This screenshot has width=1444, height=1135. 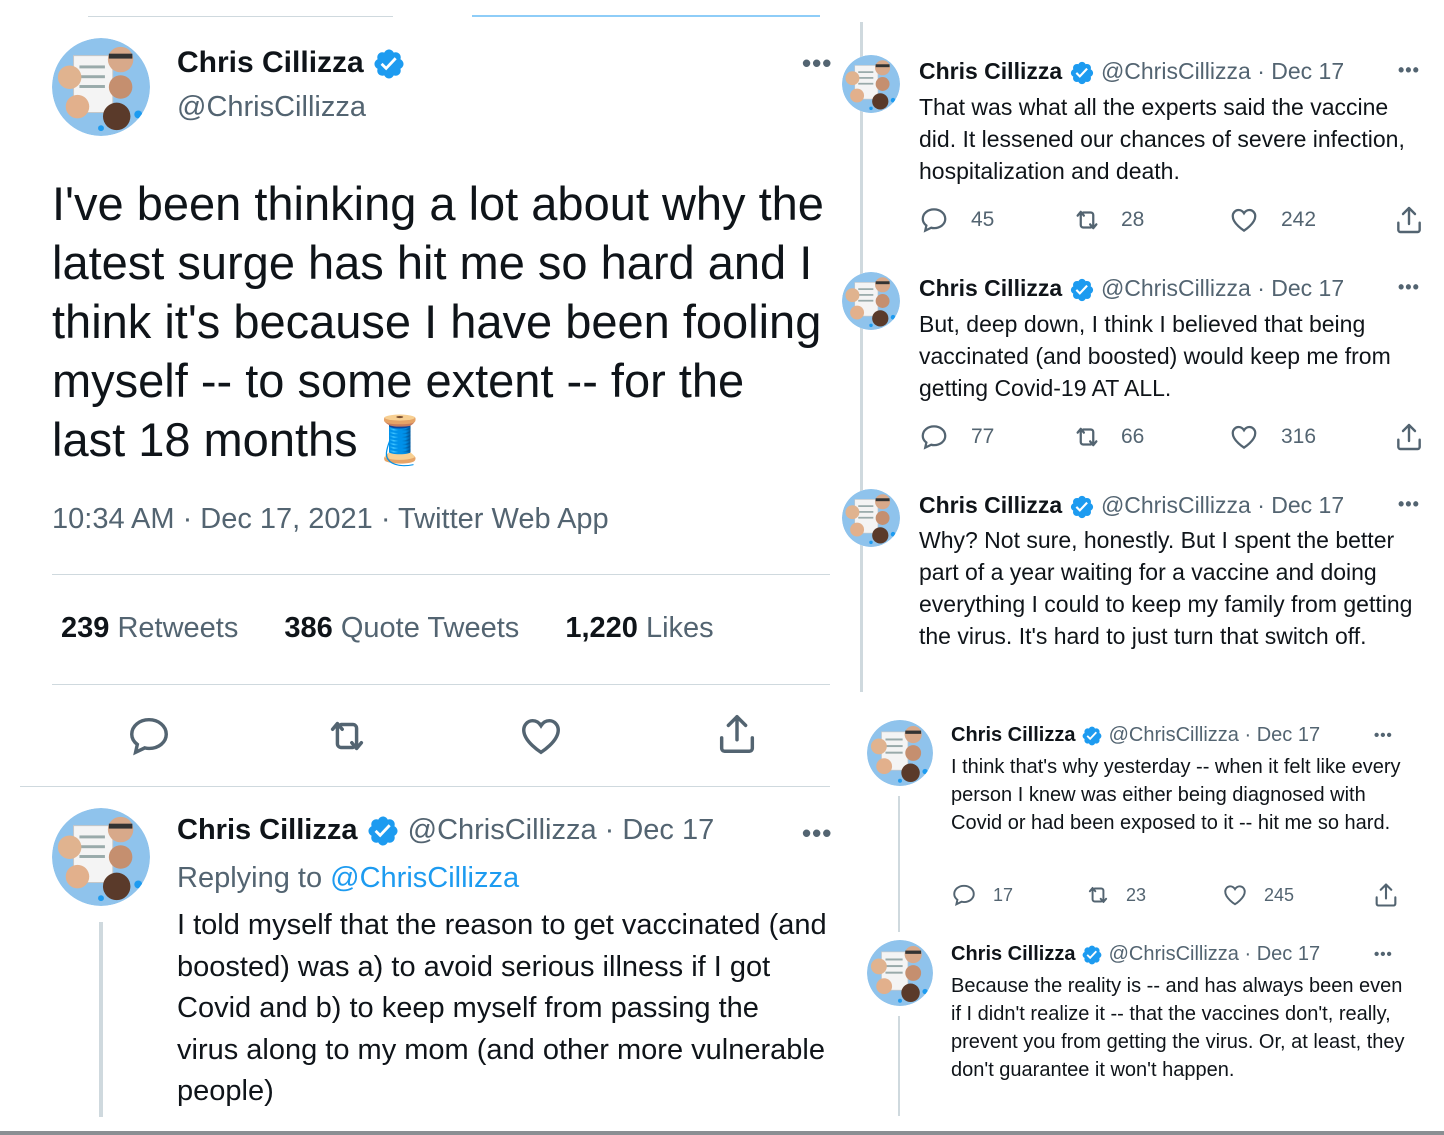 I want to click on replying-handle-link: @ChrisCillizza, so click(x=424, y=878).